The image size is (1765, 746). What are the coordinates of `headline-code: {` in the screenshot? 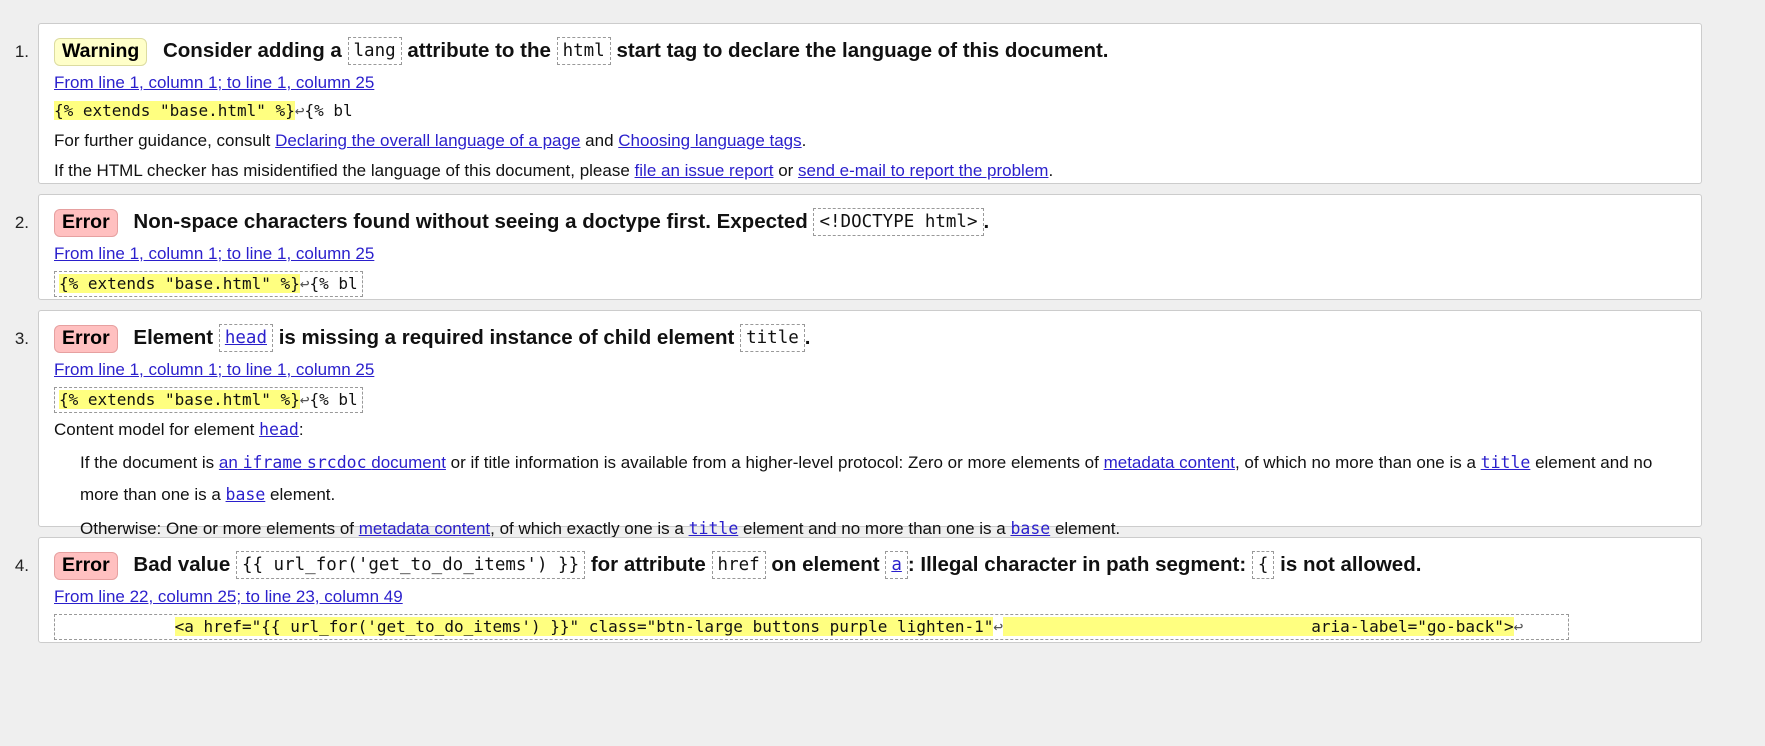 It's located at (1263, 565).